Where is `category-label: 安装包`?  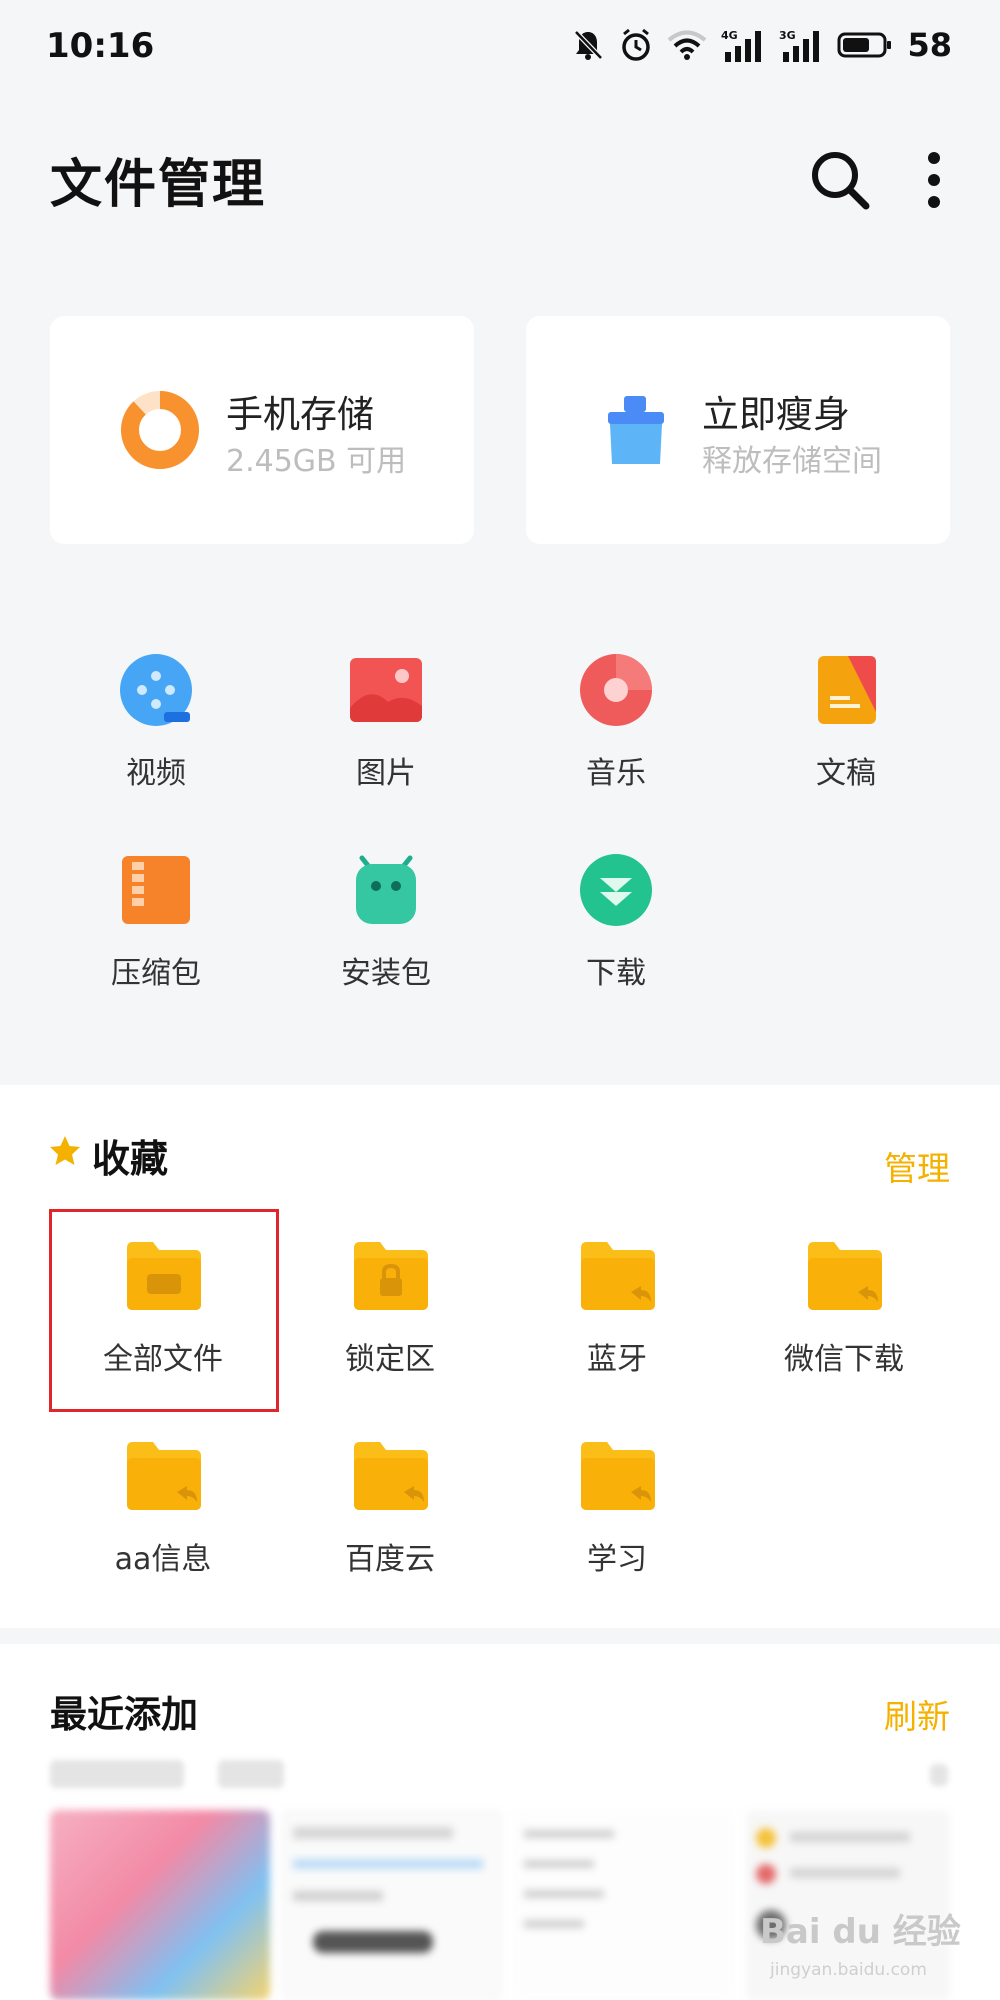
category-label: 安装包 is located at coordinates (386, 973).